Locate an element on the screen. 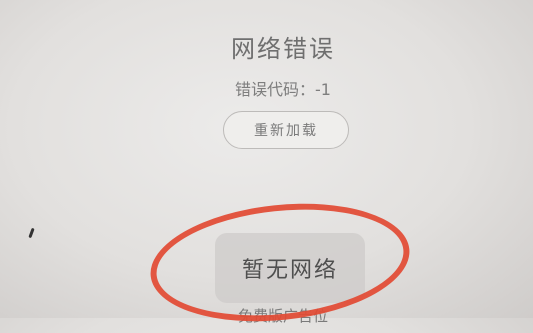 The image size is (533, 333). screen-speck is located at coordinates (31, 233).